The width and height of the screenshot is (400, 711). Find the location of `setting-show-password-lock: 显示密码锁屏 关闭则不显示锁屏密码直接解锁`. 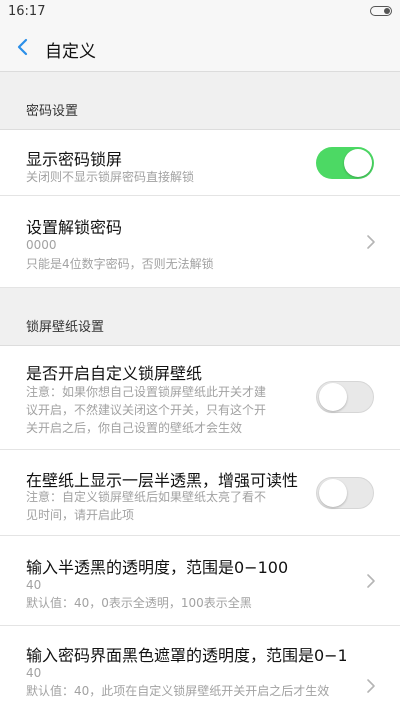

setting-show-password-lock: 显示密码锁屏 关闭则不显示锁屏密码直接解锁 is located at coordinates (200, 163).